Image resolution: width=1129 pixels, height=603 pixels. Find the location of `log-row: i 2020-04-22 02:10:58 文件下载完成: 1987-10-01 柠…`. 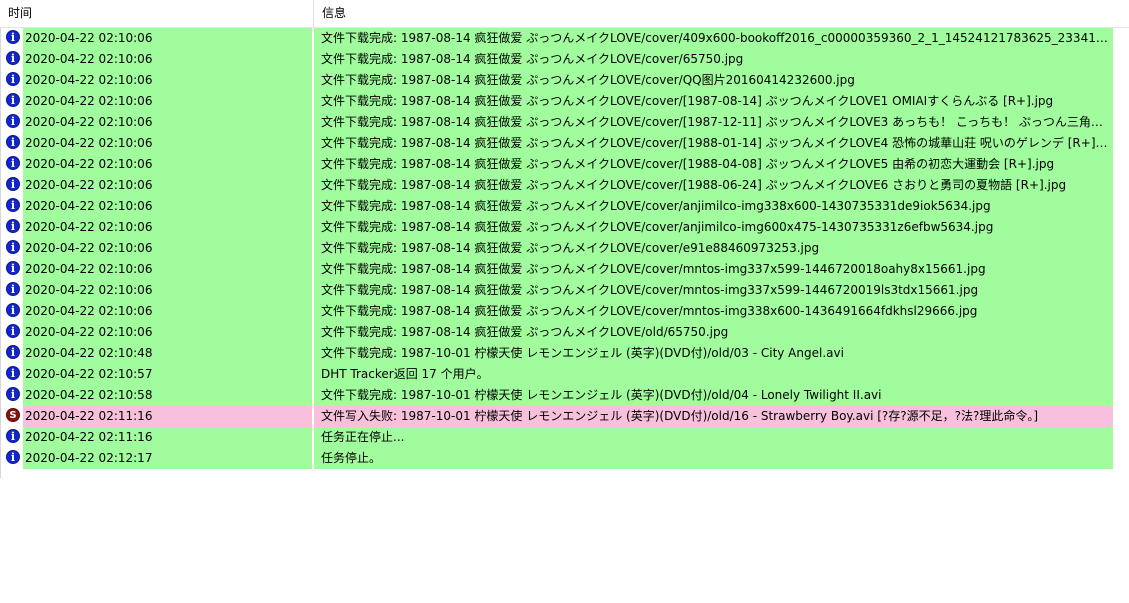

log-row: i 2020-04-22 02:10:58 文件下载完成: 1987-10-01 柠… is located at coordinates (564, 395).